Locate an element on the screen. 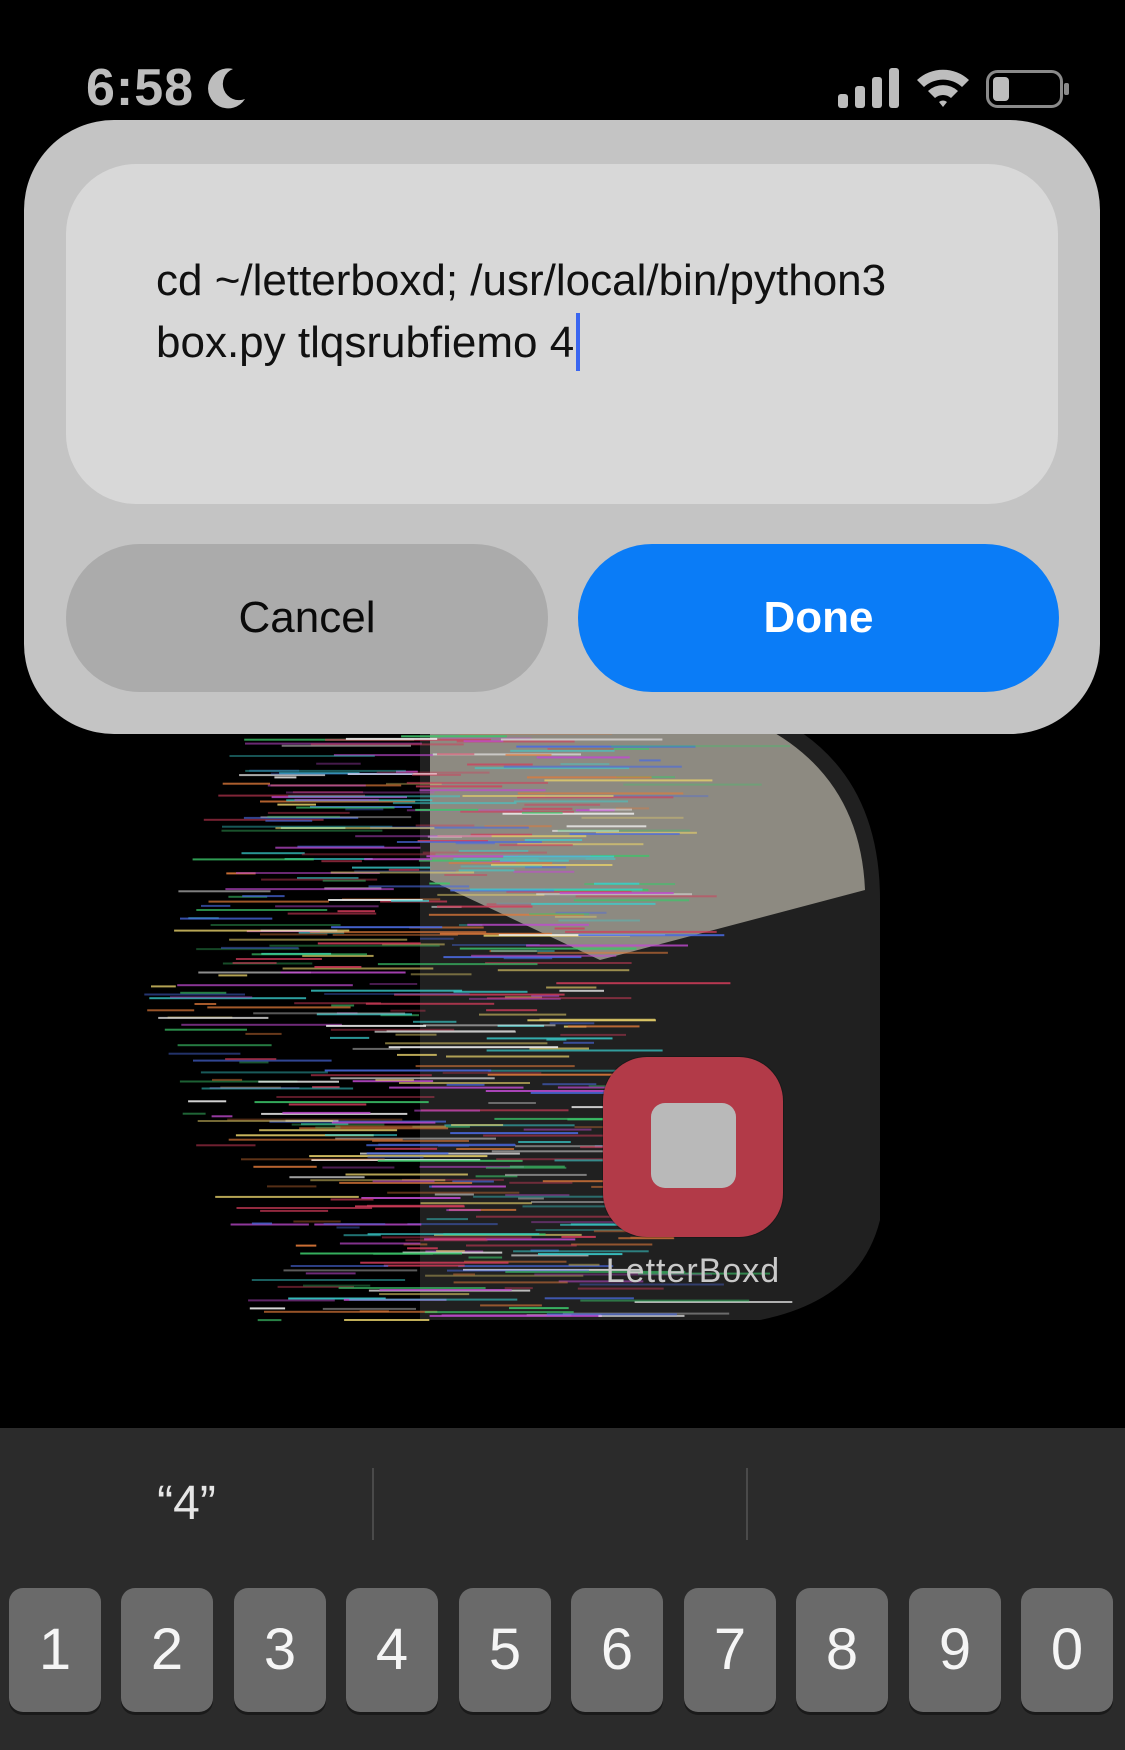 The image size is (1125, 1750). command-text-line-2-wrap: box.py tlqsrubfiemo 4 is located at coordinates (577, 343).